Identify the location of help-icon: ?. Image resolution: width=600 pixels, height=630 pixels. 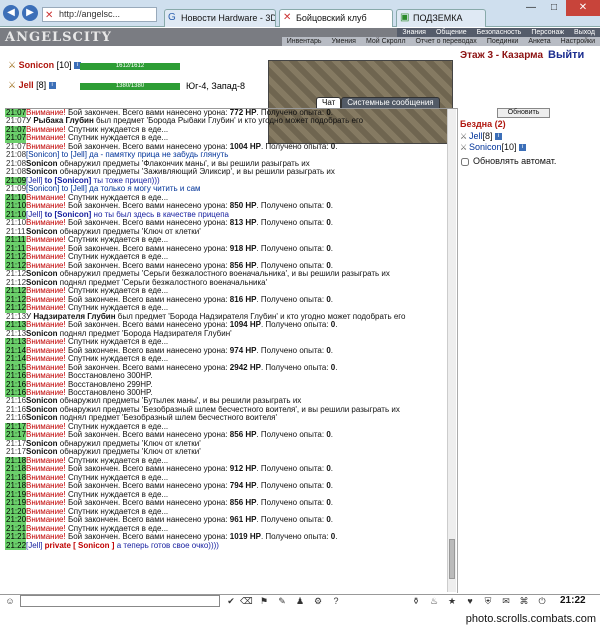
(336, 601).